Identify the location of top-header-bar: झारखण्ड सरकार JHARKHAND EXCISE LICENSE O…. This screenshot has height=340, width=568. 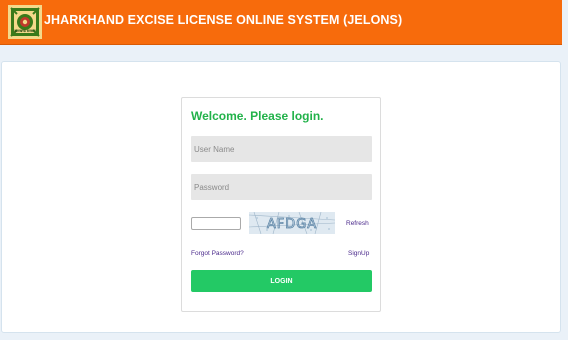
(281, 22).